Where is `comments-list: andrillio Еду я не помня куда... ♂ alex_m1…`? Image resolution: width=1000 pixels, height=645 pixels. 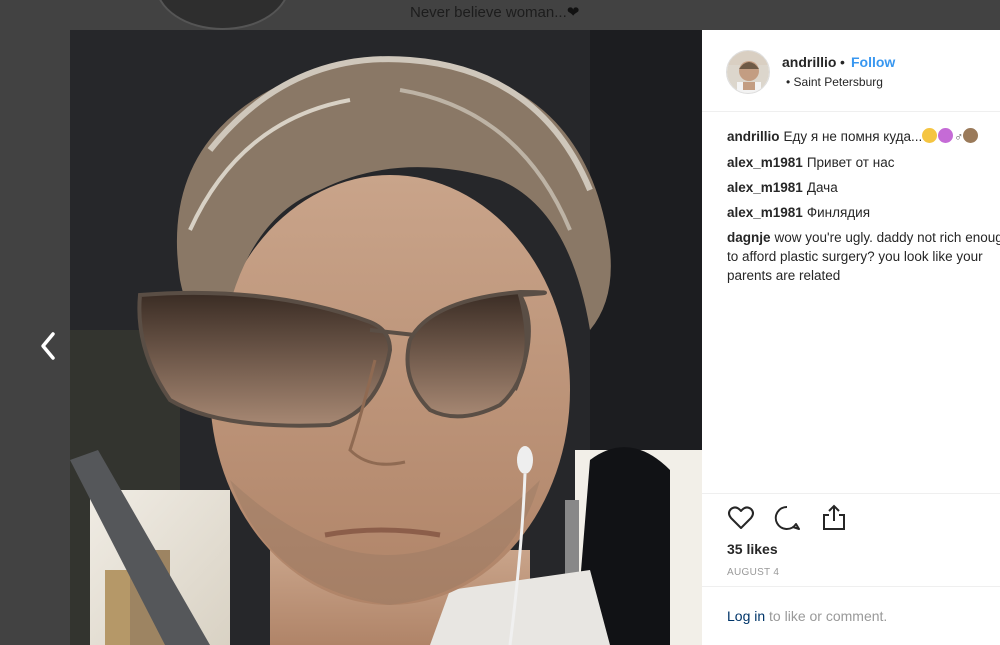 comments-list: andrillio Еду я не помня куда... ♂ alex_m1… is located at coordinates (863, 209).